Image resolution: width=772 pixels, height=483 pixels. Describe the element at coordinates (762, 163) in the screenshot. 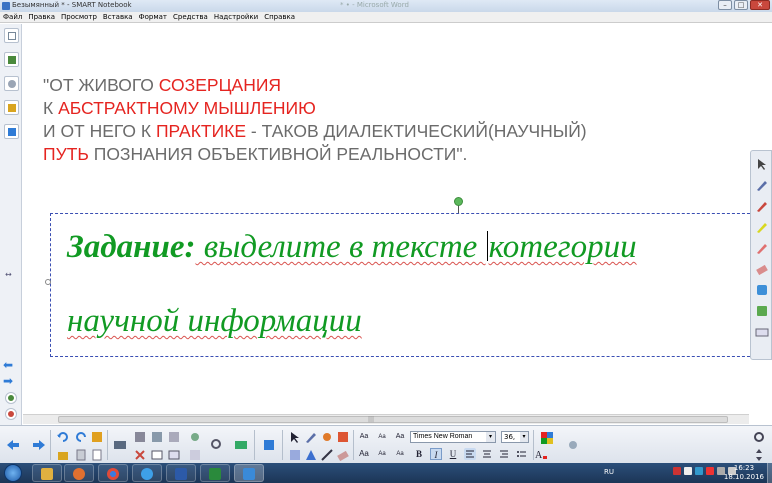

I see `select-arrow-icon` at that location.